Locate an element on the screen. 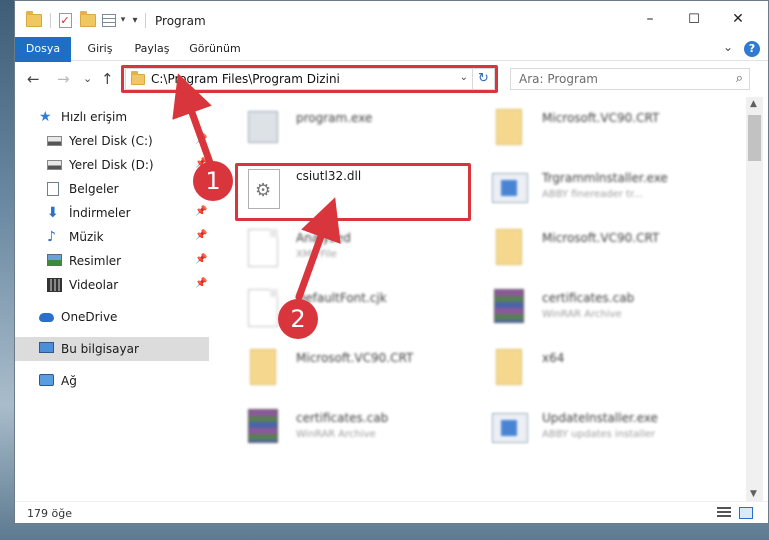 The height and width of the screenshot is (540, 769). step-1-badge: 1 is located at coordinates (213, 181).